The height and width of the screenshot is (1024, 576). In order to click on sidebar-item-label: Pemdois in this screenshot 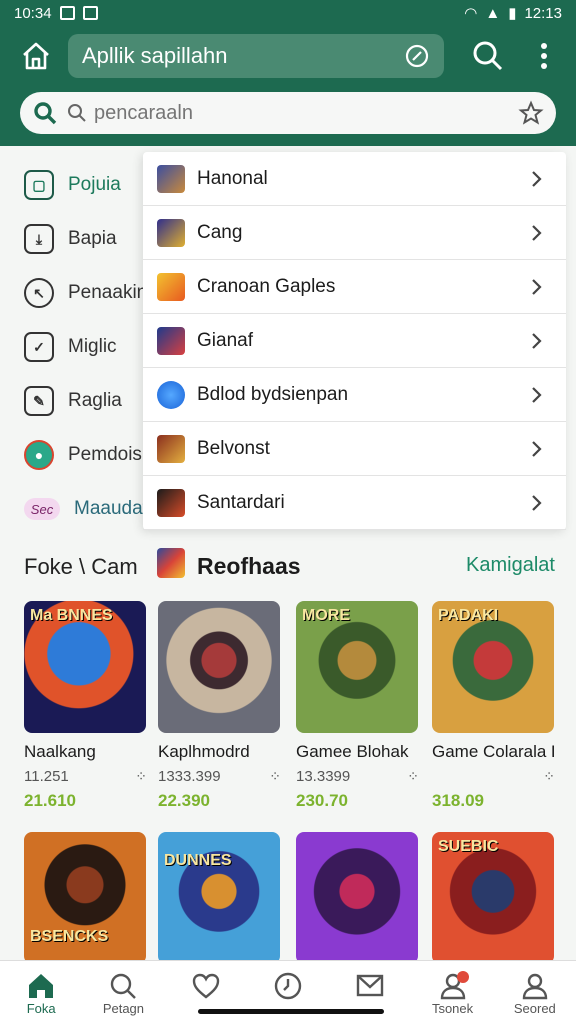, I will do `click(105, 454)`.